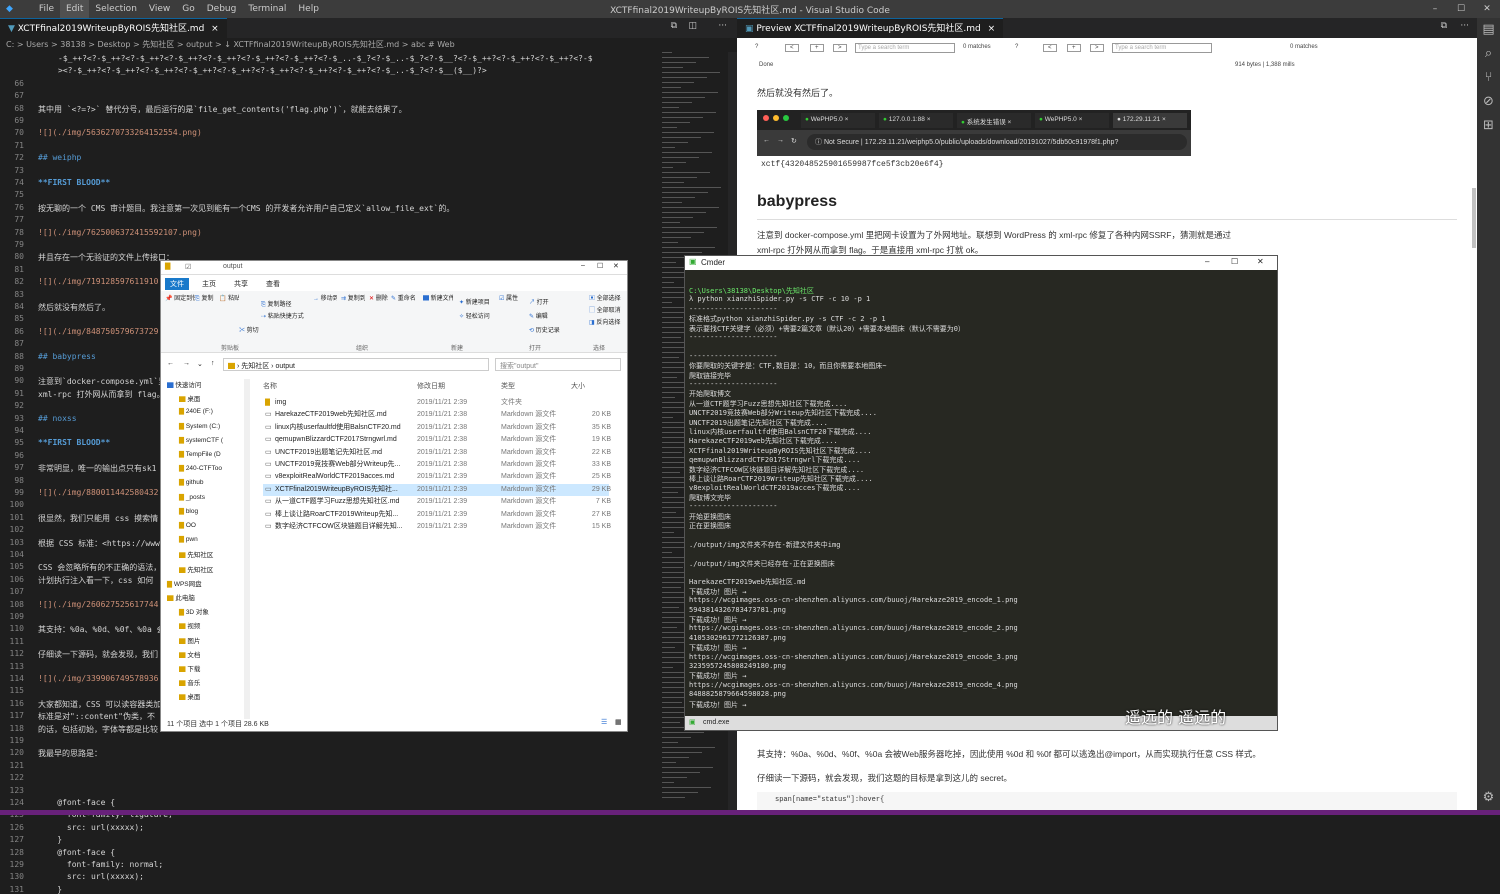 This screenshot has width=1500, height=894. Describe the element at coordinates (604, 722) in the screenshot. I see `details-view-icon: ☰` at that location.